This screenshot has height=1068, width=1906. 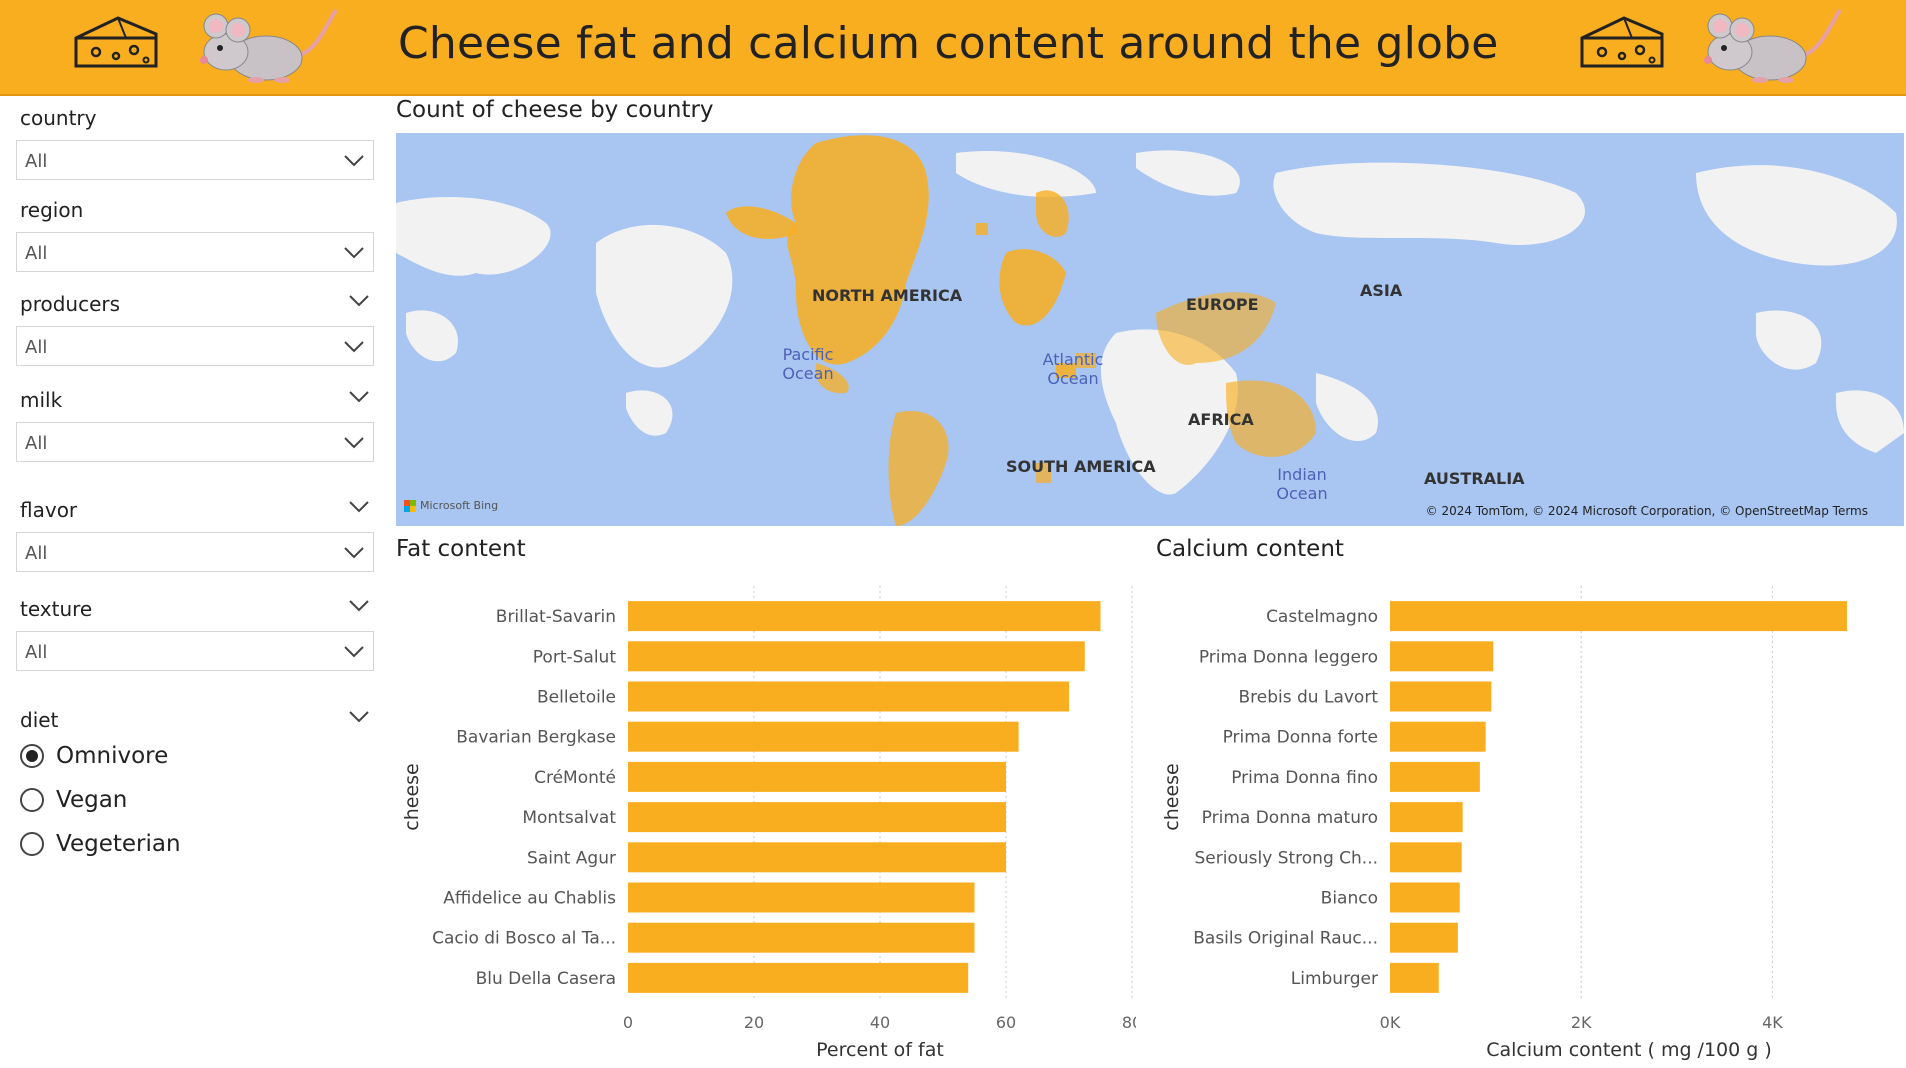 What do you see at coordinates (1302, 484) in the screenshot?
I see `ocean-label-indian: Indian Ocean` at bounding box center [1302, 484].